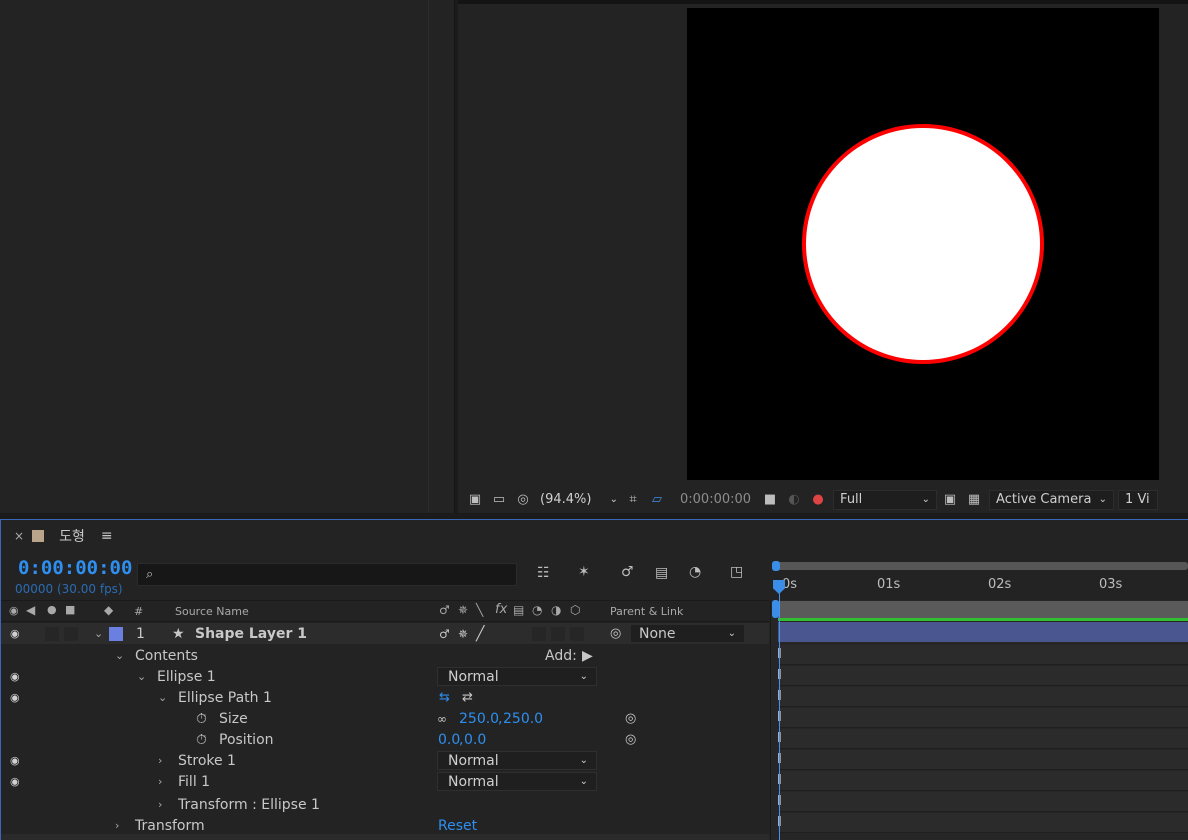 The image size is (1188, 840). What do you see at coordinates (537, 610) in the screenshot?
I see `switches-motion-blur-icon: ◔` at bounding box center [537, 610].